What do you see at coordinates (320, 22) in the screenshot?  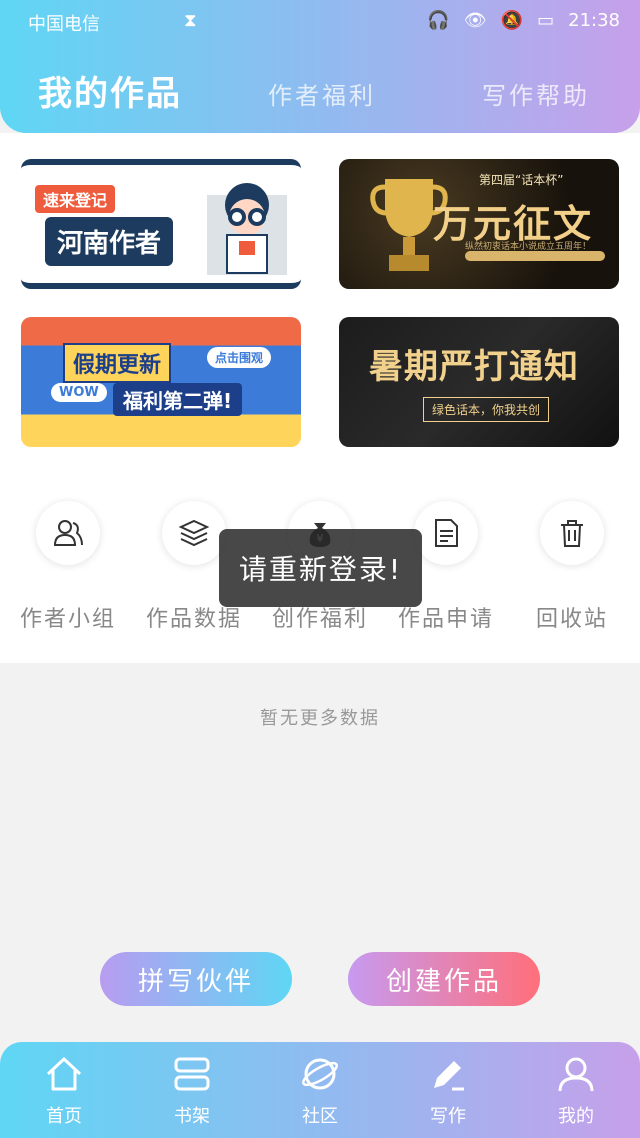 I see `status-bar: 中国电信 ⧗ 🎧 👁 🔕 ▭ 21:38` at bounding box center [320, 22].